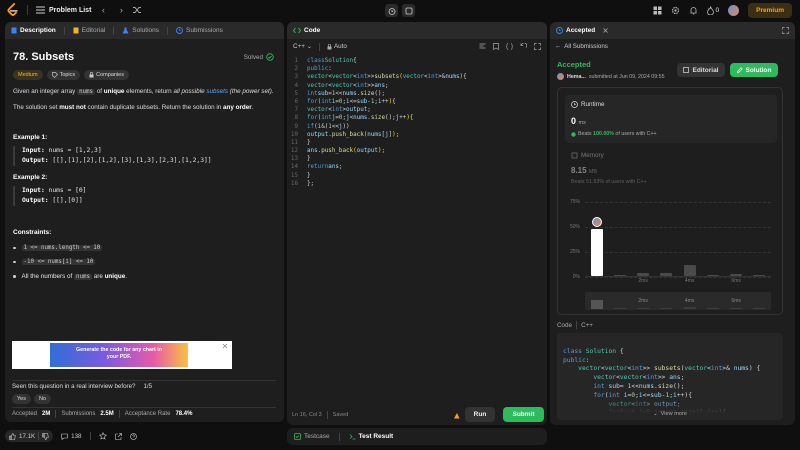  I want to click on shuffle-icon, so click(137, 10).